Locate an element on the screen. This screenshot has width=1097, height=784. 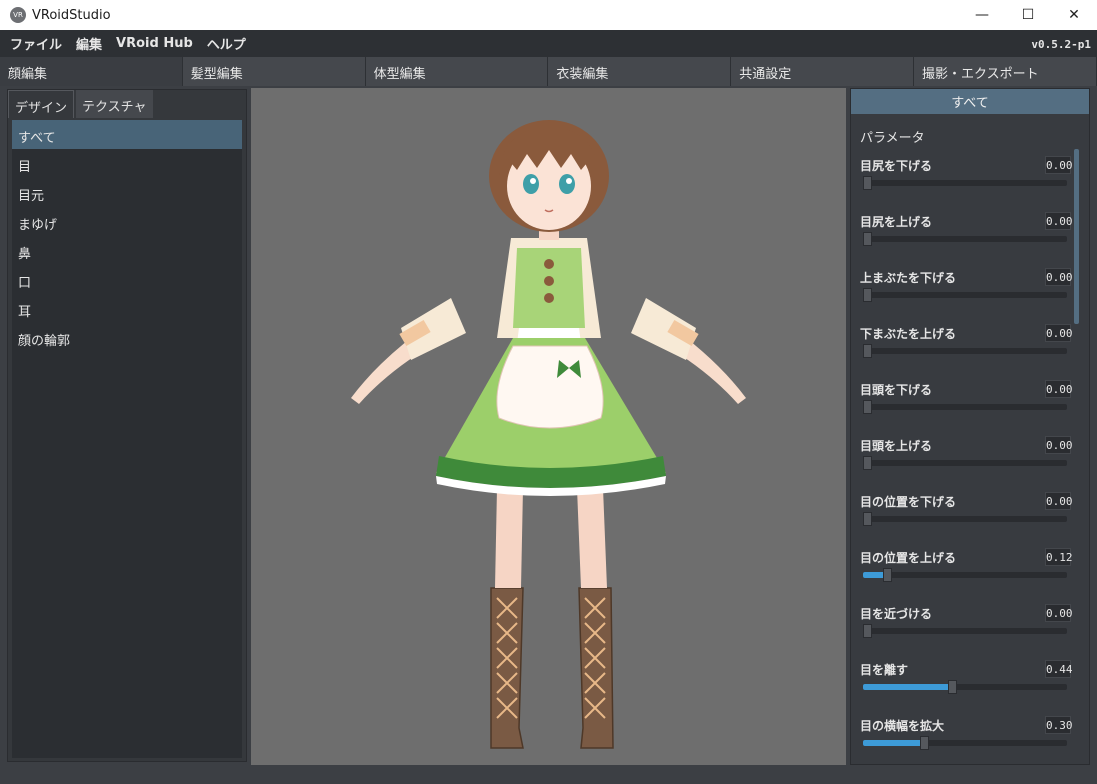
parameter-label: 目の位置を下げる is located at coordinates (908, 502).